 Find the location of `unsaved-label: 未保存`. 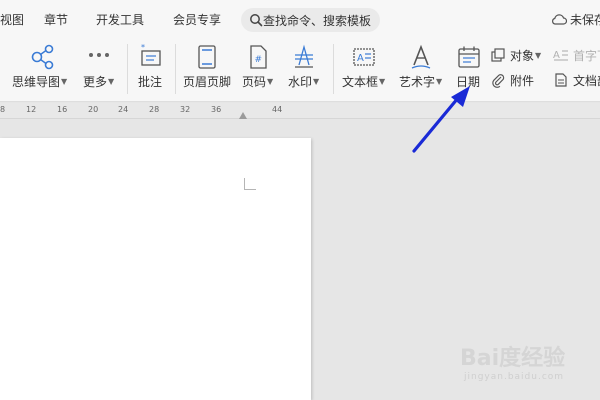

unsaved-label: 未保存 is located at coordinates (585, 20).